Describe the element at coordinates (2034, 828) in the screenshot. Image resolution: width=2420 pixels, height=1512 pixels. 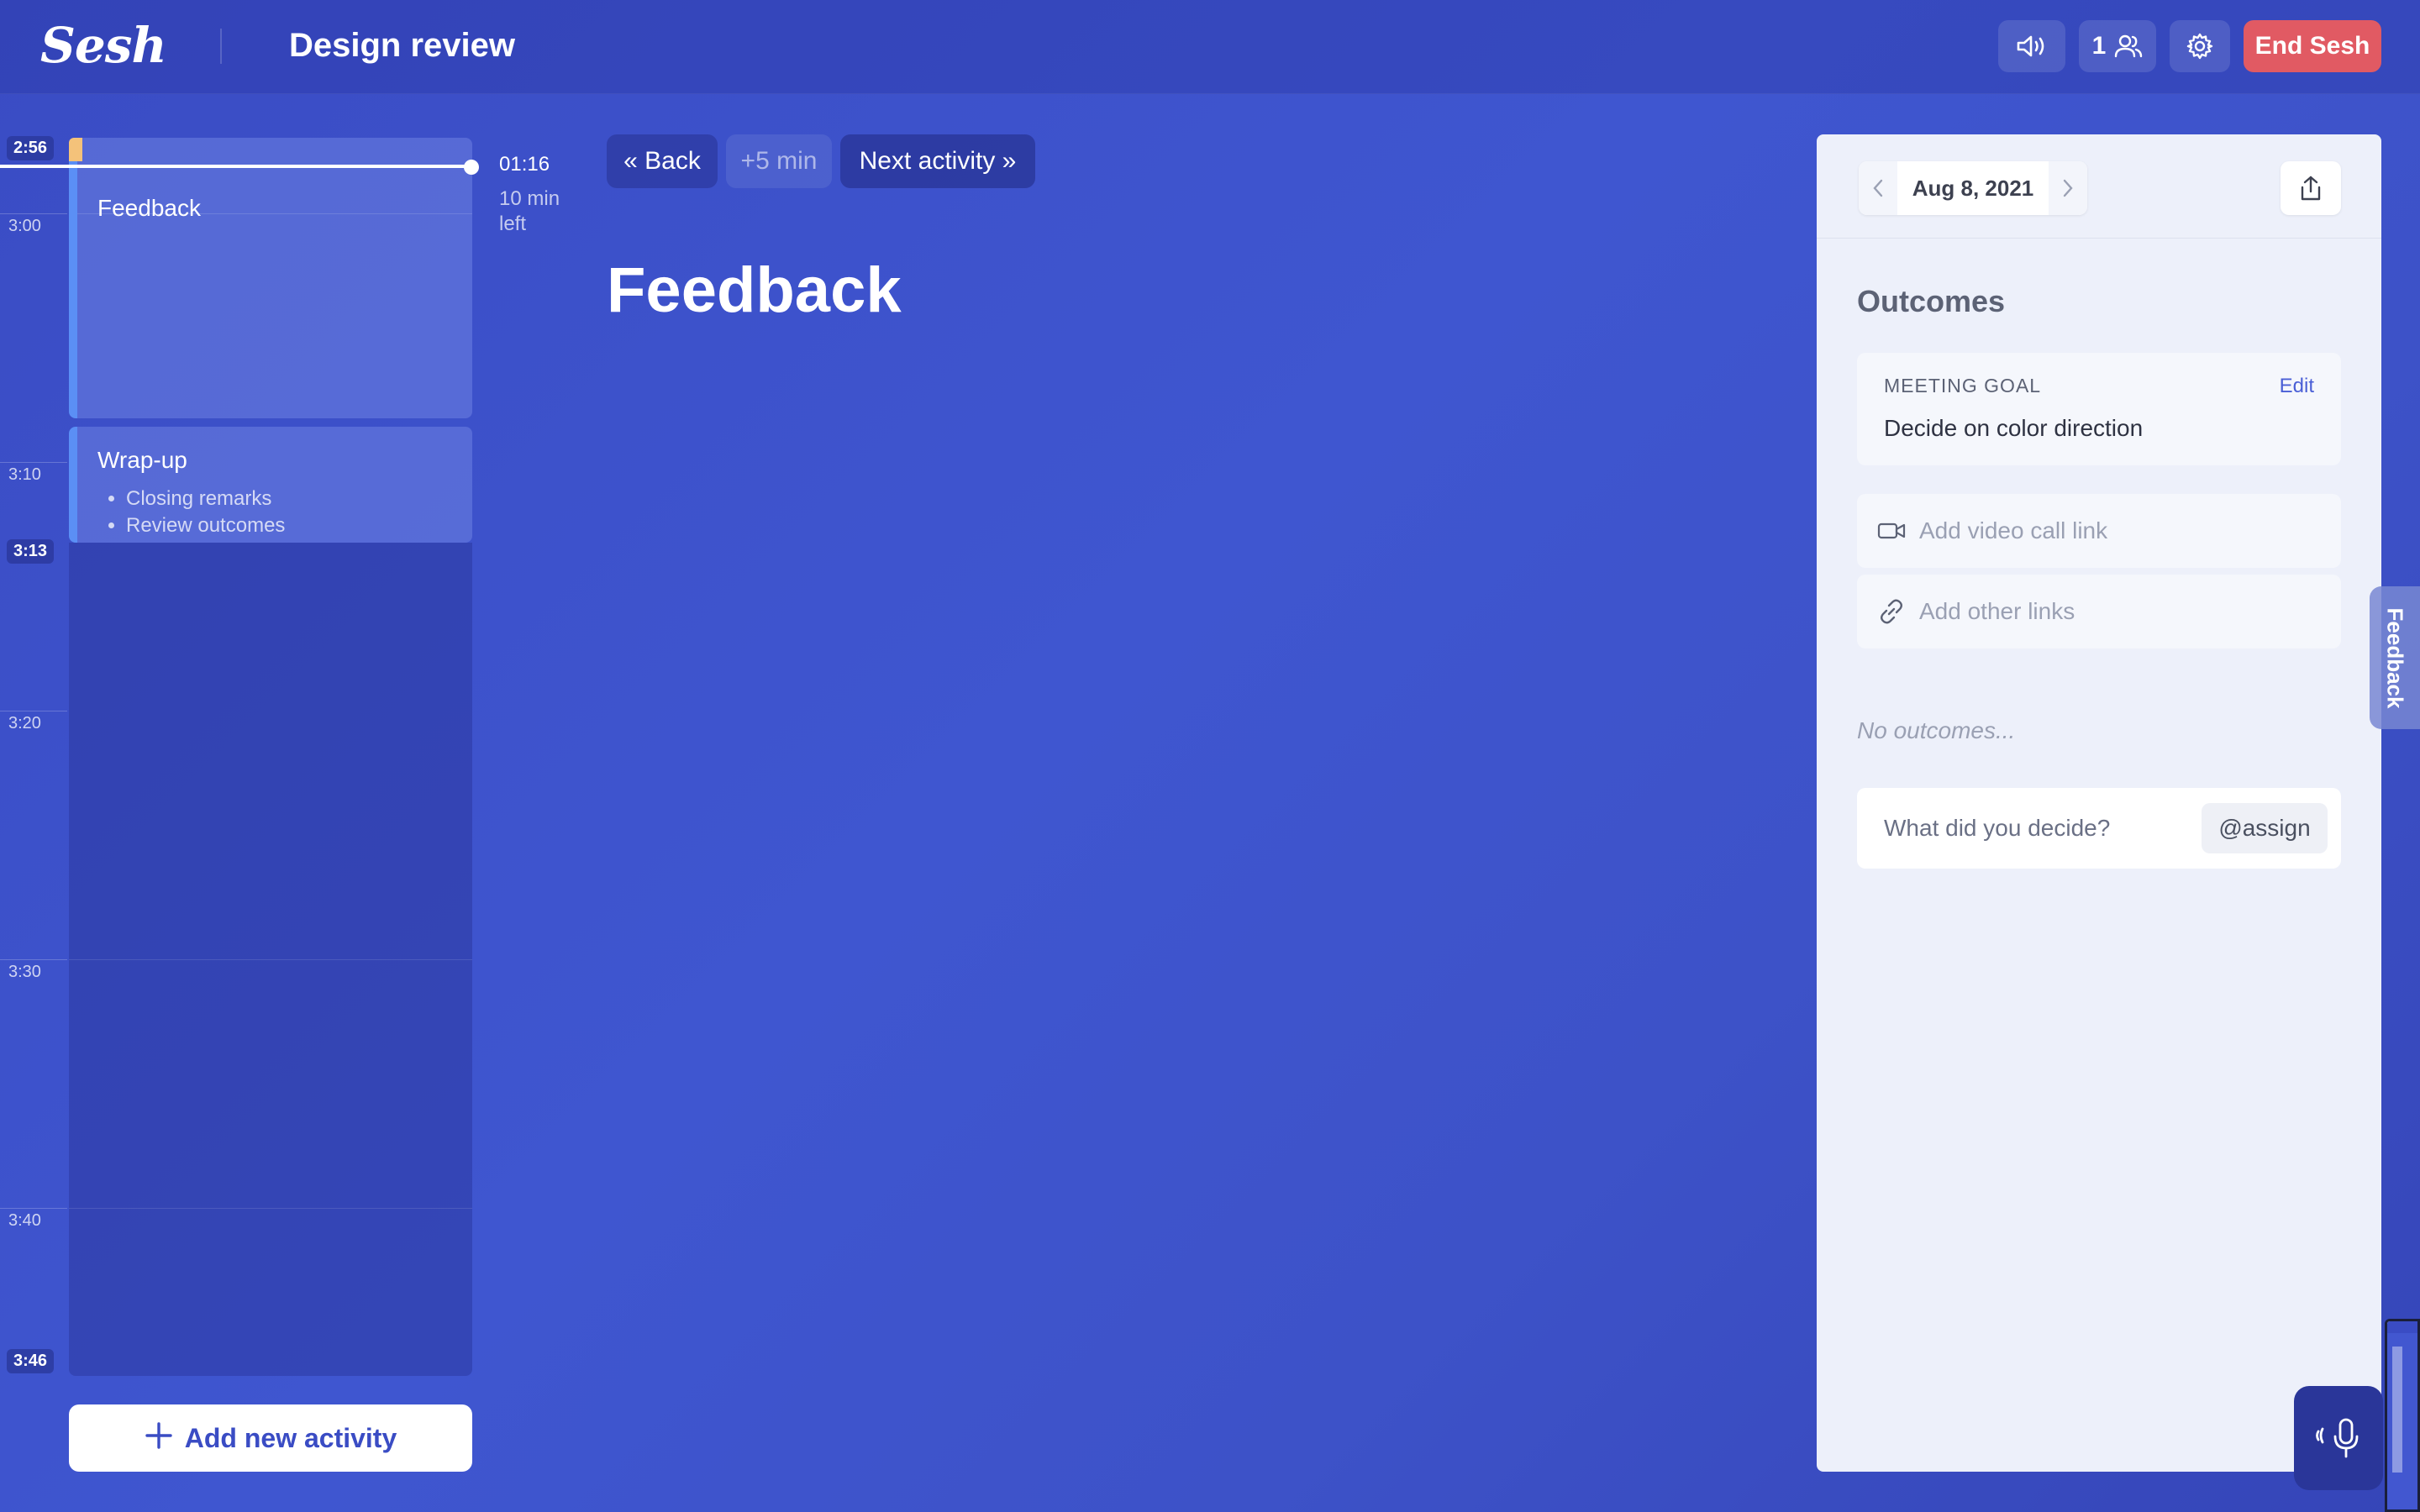
I see `outcome-input` at that location.